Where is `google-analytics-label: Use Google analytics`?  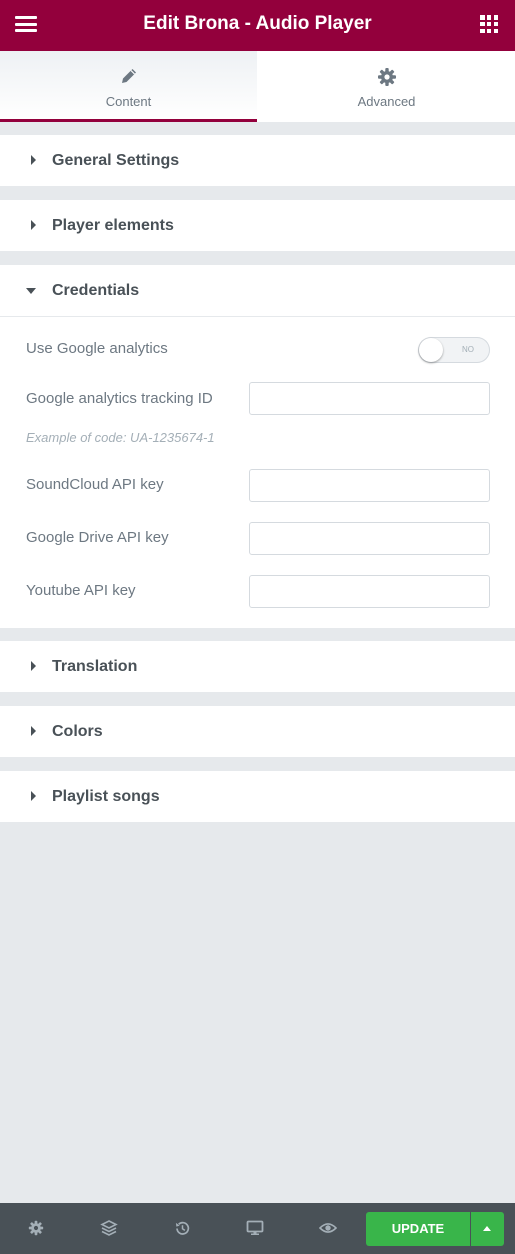
google-analytics-label: Use Google analytics is located at coordinates (97, 348).